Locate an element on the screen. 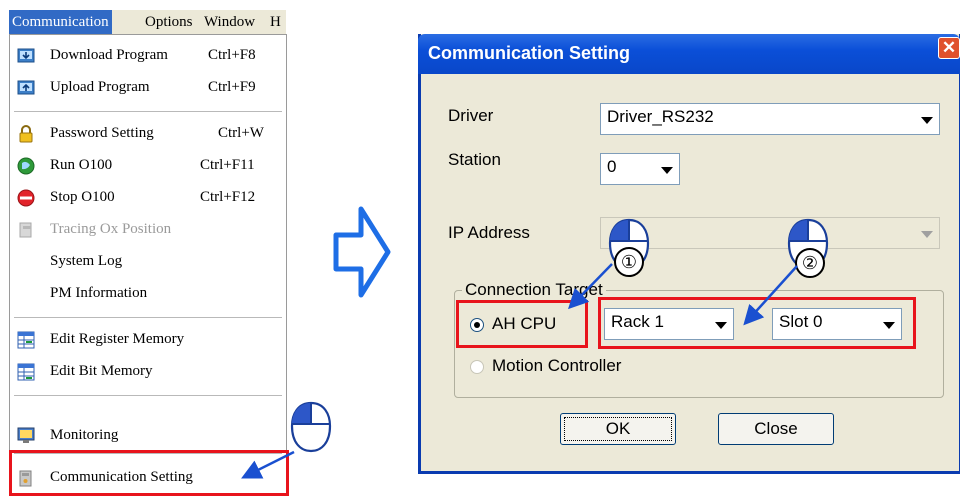  menu-item-upload-program: Upload Program Ctrl+F9 is located at coordinates (148, 88).